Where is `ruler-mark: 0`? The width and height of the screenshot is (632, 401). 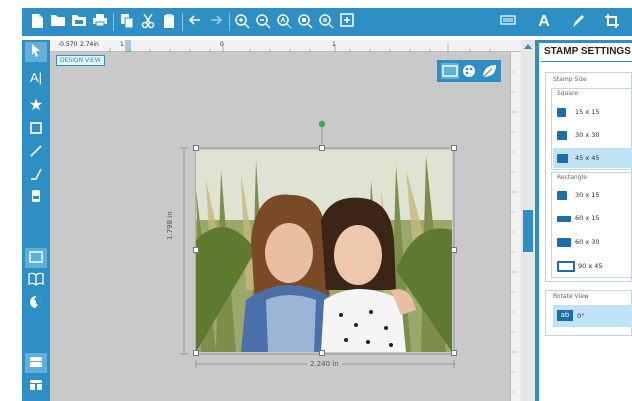 ruler-mark: 0 is located at coordinates (222, 44).